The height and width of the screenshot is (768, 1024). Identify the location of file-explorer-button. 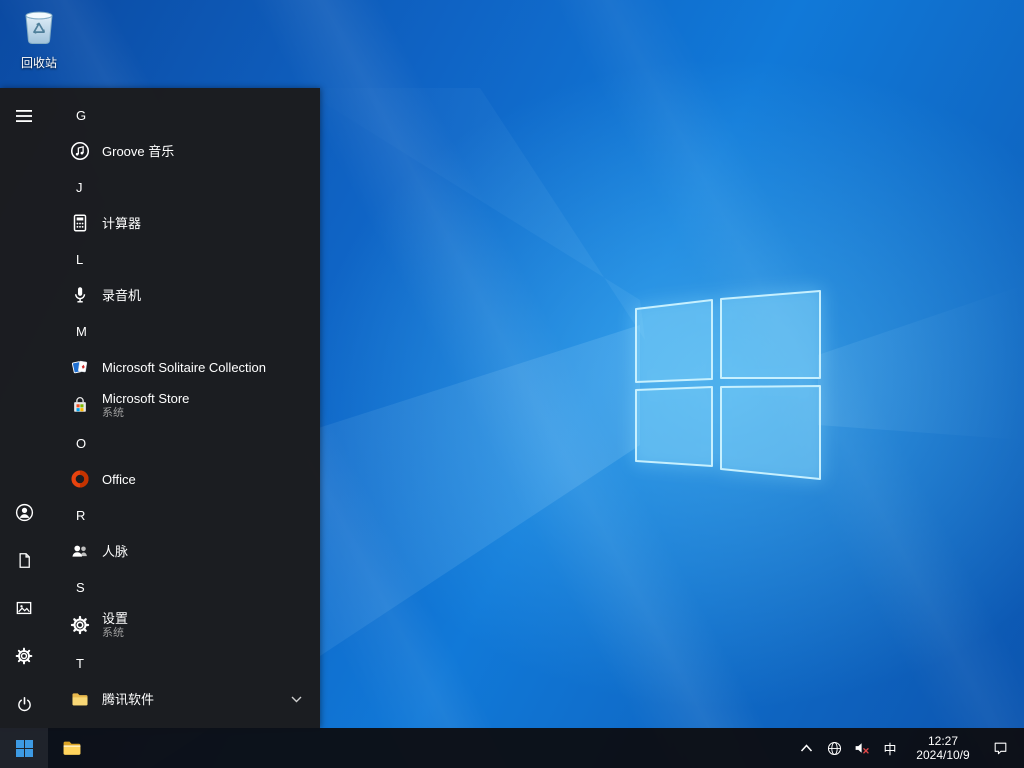
(72, 748).